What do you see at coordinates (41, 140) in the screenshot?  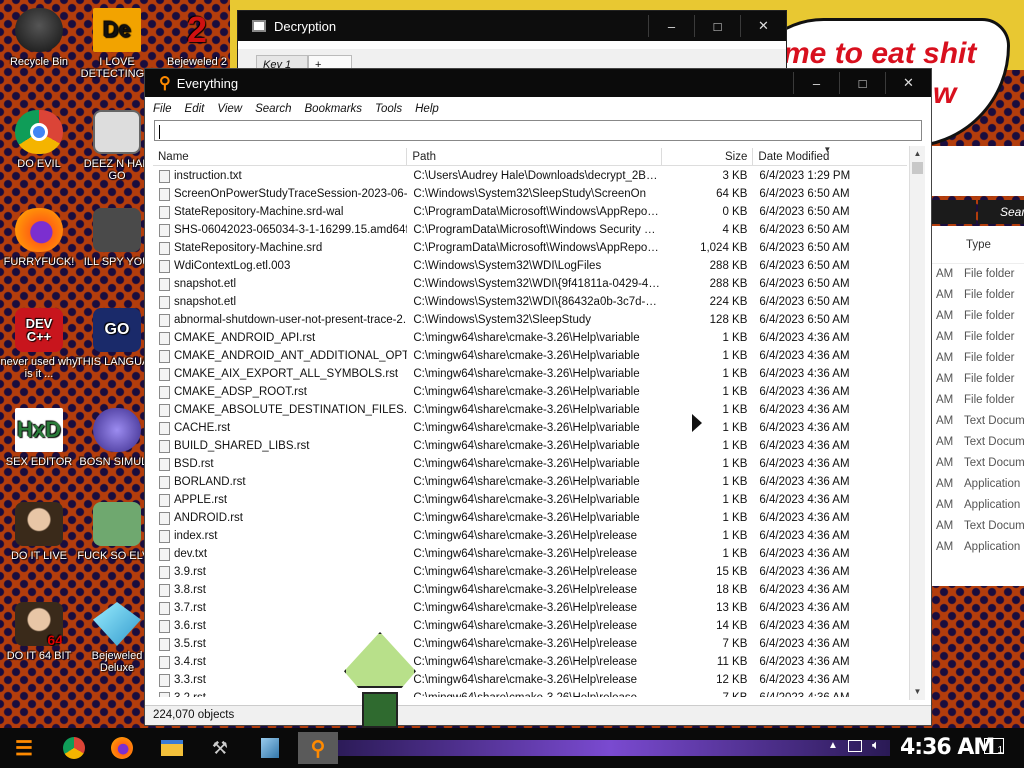 I see `desktop-icon-do-evil: DO EVIL` at bounding box center [41, 140].